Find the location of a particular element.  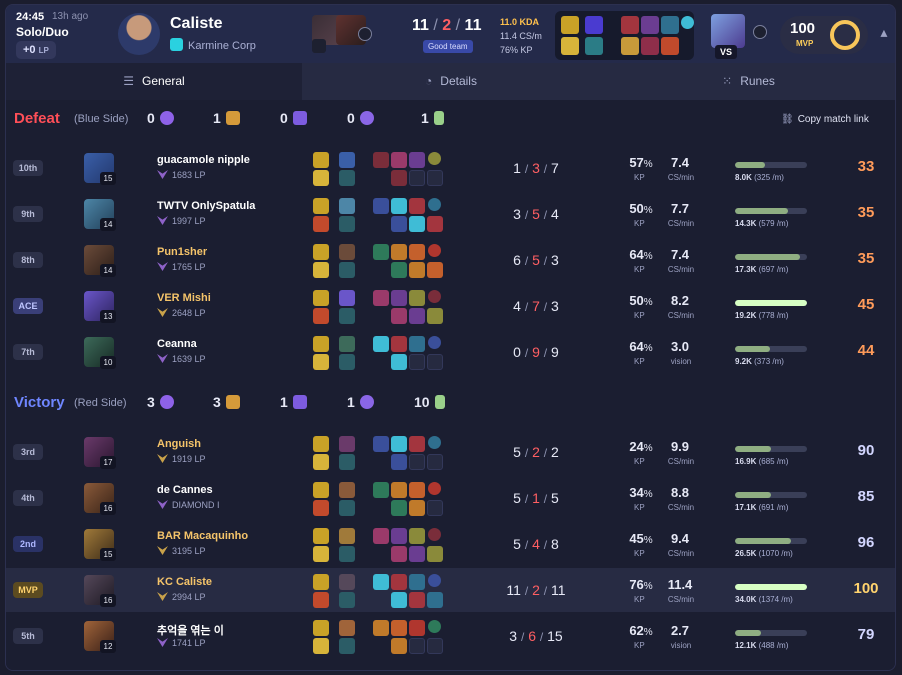

copy-match-link-button: ⛓ Copy match link is located at coordinates (825, 119).